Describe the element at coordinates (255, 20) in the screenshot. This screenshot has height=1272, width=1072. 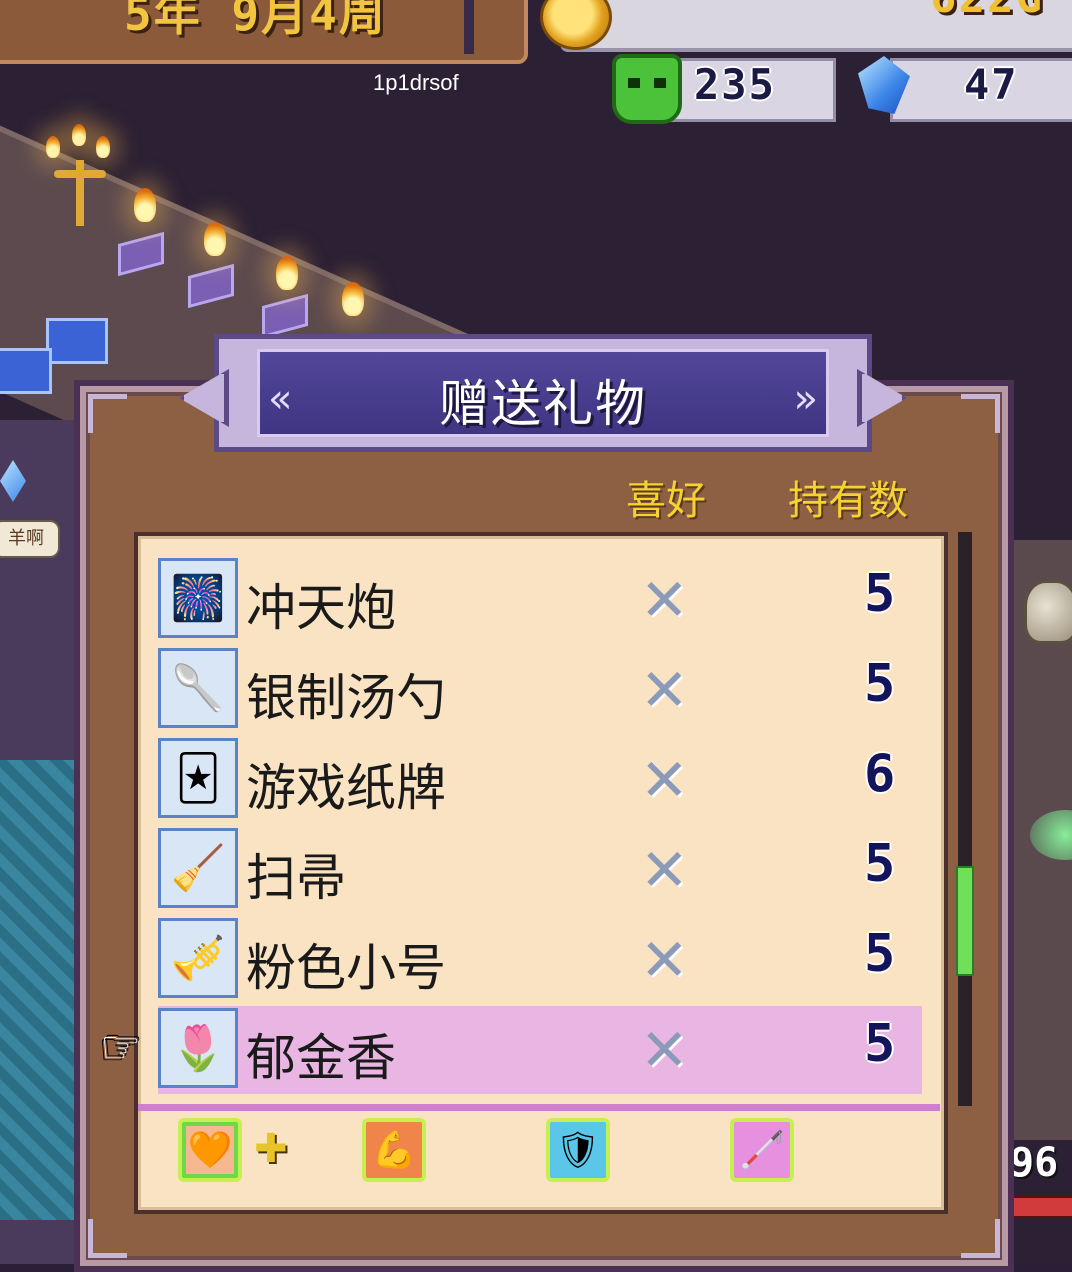
I see `date-label: 5年 9月4周` at that location.